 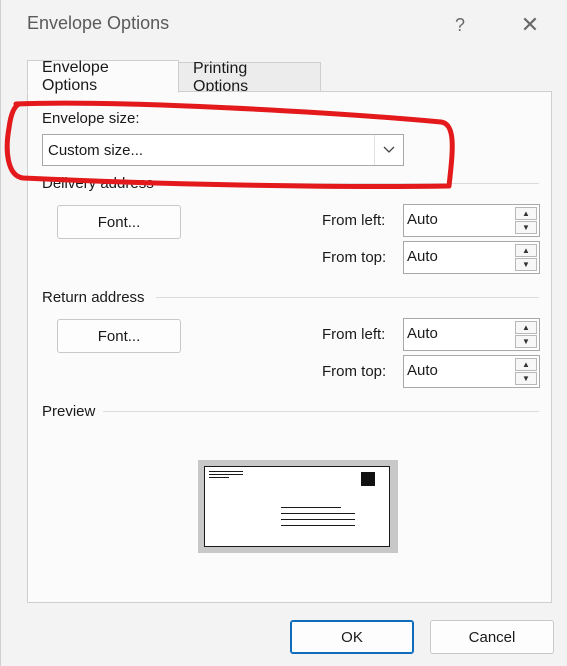 What do you see at coordinates (321, 411) in the screenshot?
I see `preview-divider` at bounding box center [321, 411].